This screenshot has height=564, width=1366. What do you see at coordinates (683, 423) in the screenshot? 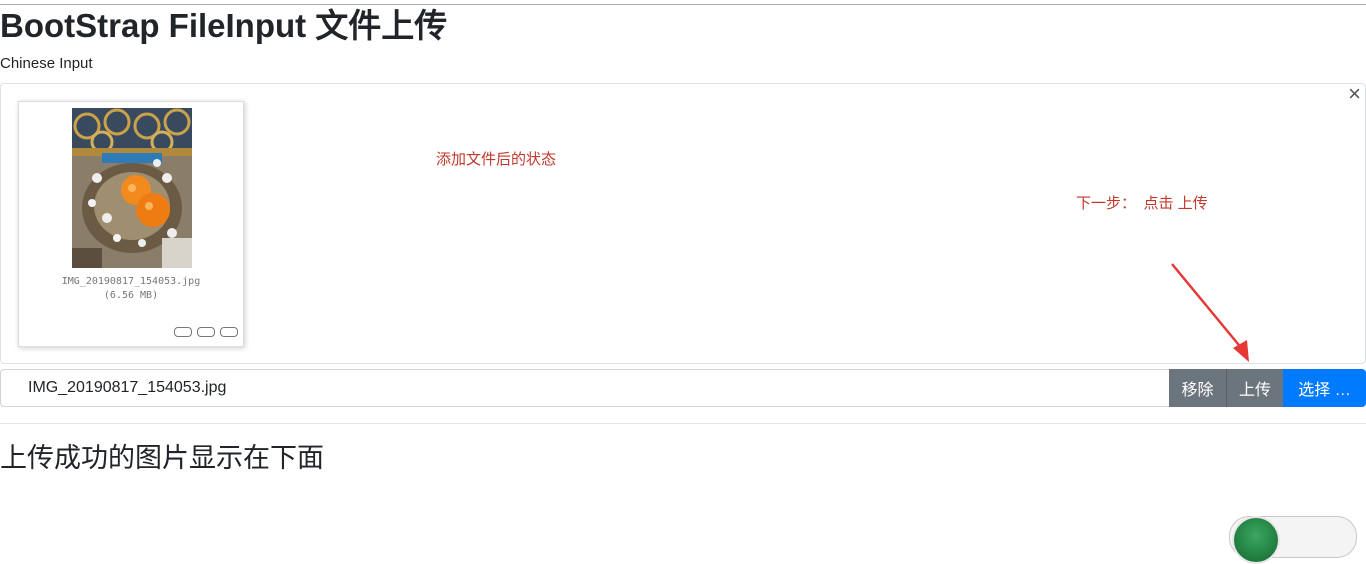
I see `section-divider` at bounding box center [683, 423].